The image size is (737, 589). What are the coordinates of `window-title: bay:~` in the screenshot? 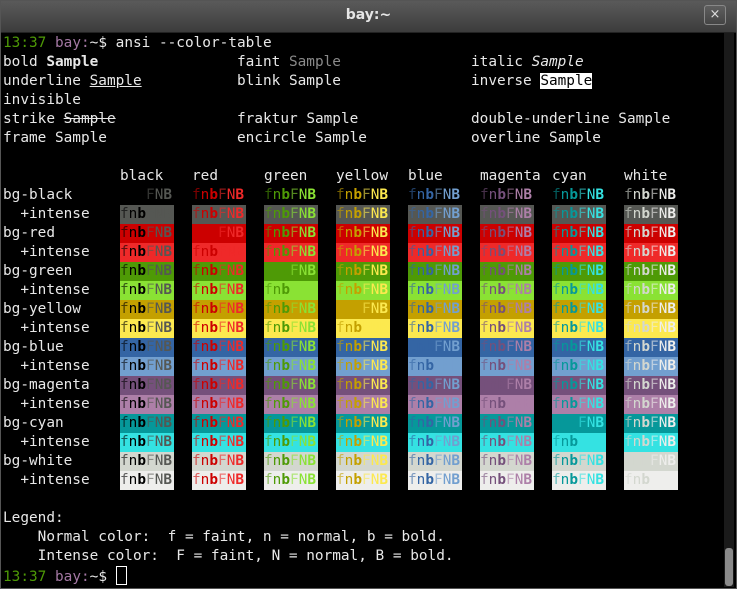 It's located at (368, 15).